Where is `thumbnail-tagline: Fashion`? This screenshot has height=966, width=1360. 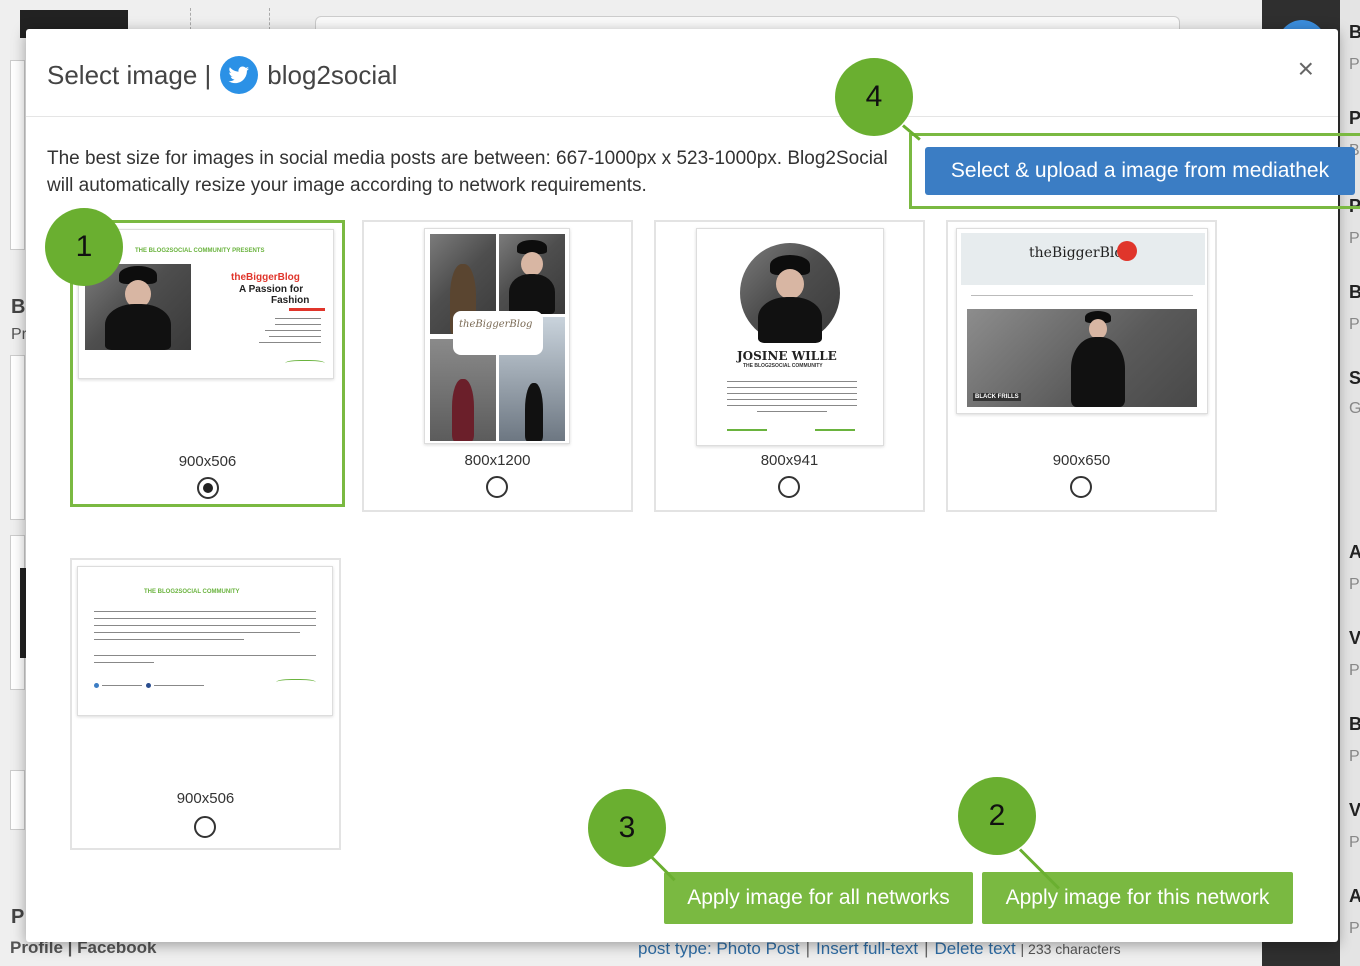 thumbnail-tagline: Fashion is located at coordinates (290, 300).